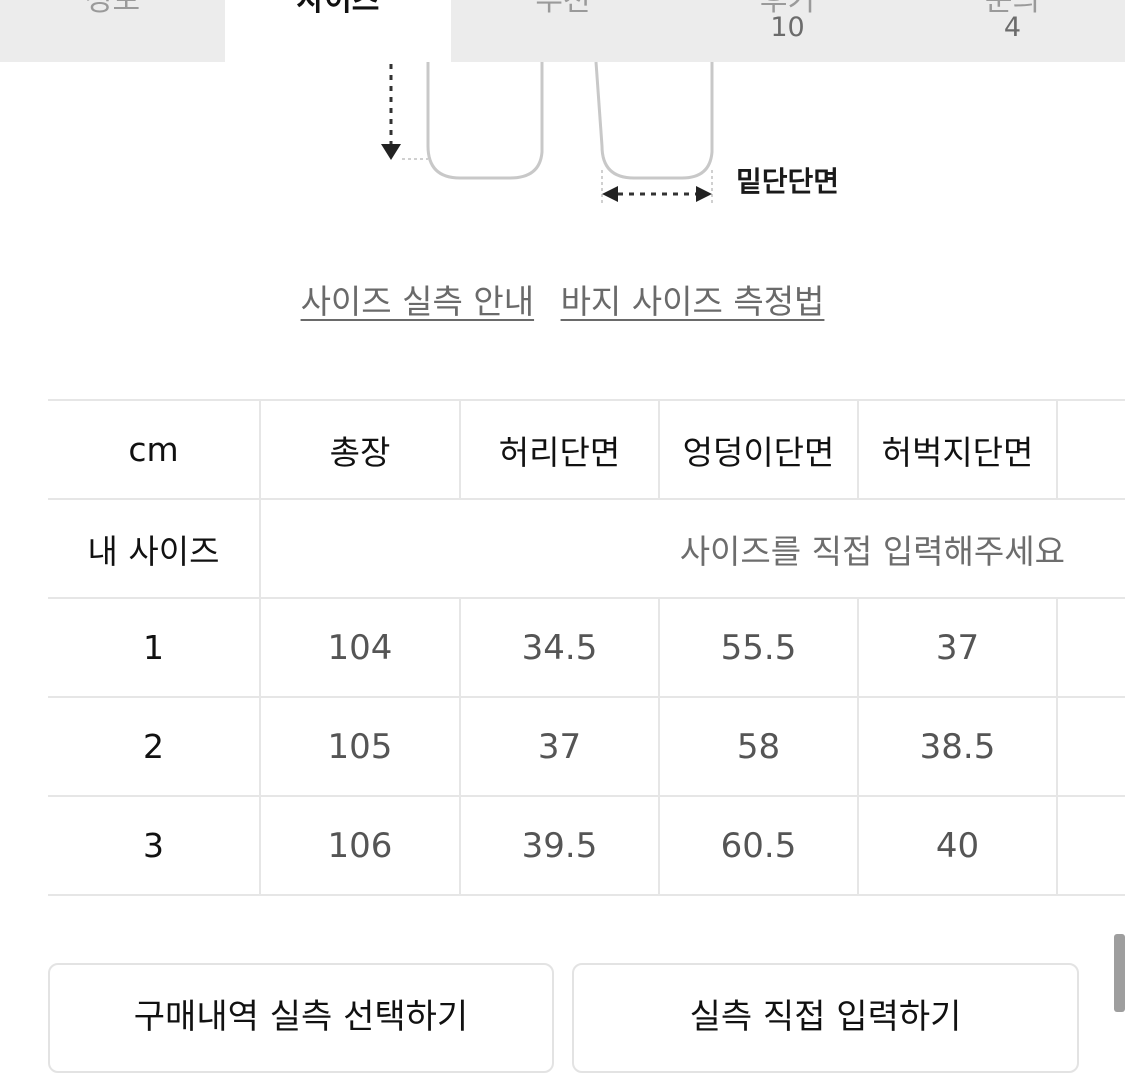  I want to click on table-row: 2 105 37 58 38.5, so click(586, 746).